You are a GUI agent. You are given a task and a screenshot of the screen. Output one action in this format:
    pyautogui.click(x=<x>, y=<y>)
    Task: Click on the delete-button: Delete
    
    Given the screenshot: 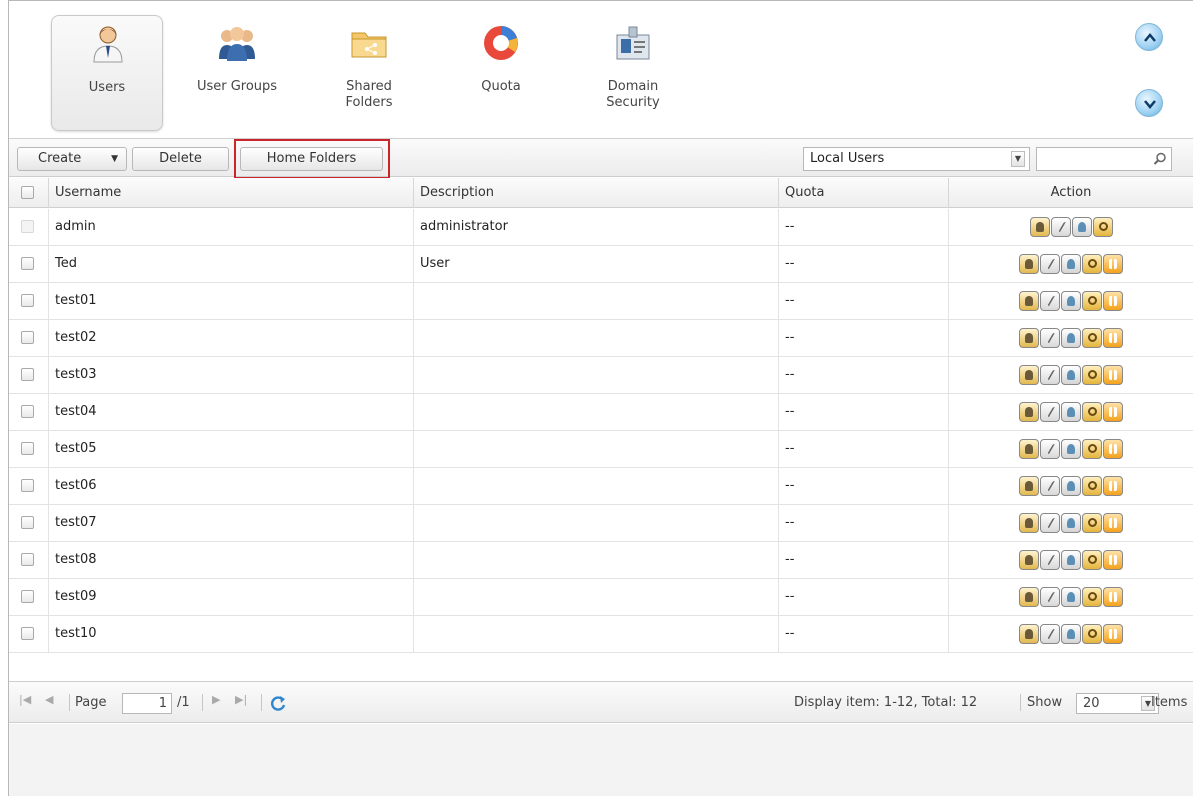 What is the action you would take?
    pyautogui.click(x=180, y=159)
    